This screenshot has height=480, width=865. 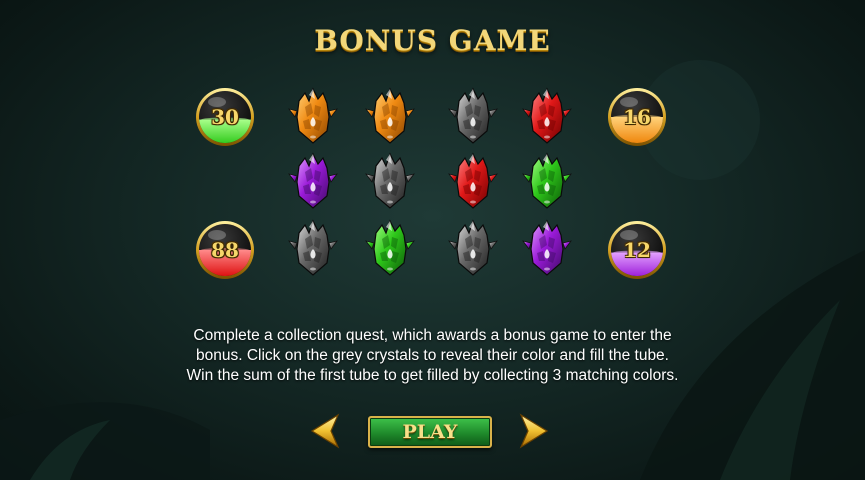 I want to click on arrow-left-icon, so click(x=324, y=431).